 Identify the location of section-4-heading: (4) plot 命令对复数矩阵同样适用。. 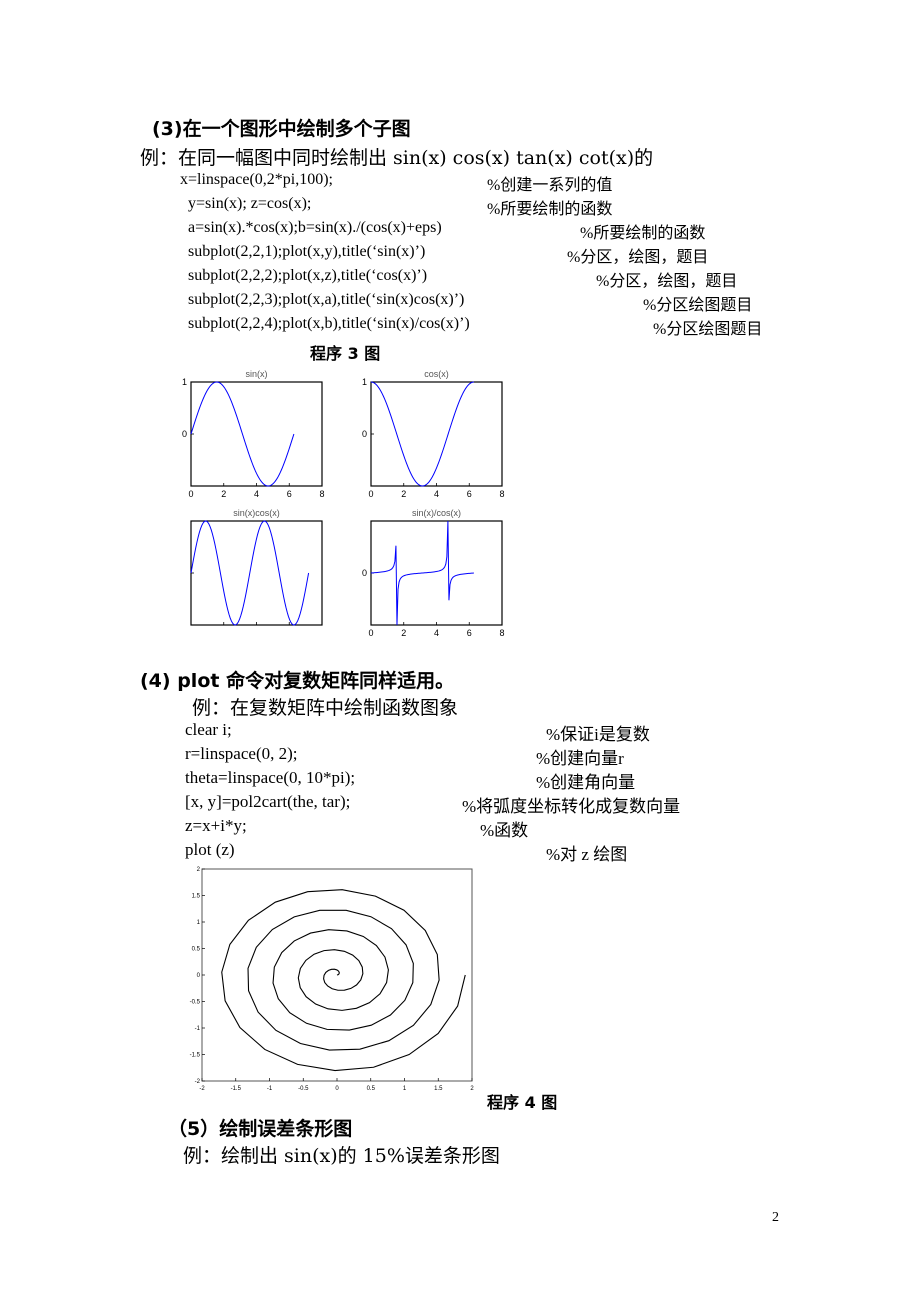
(297, 681).